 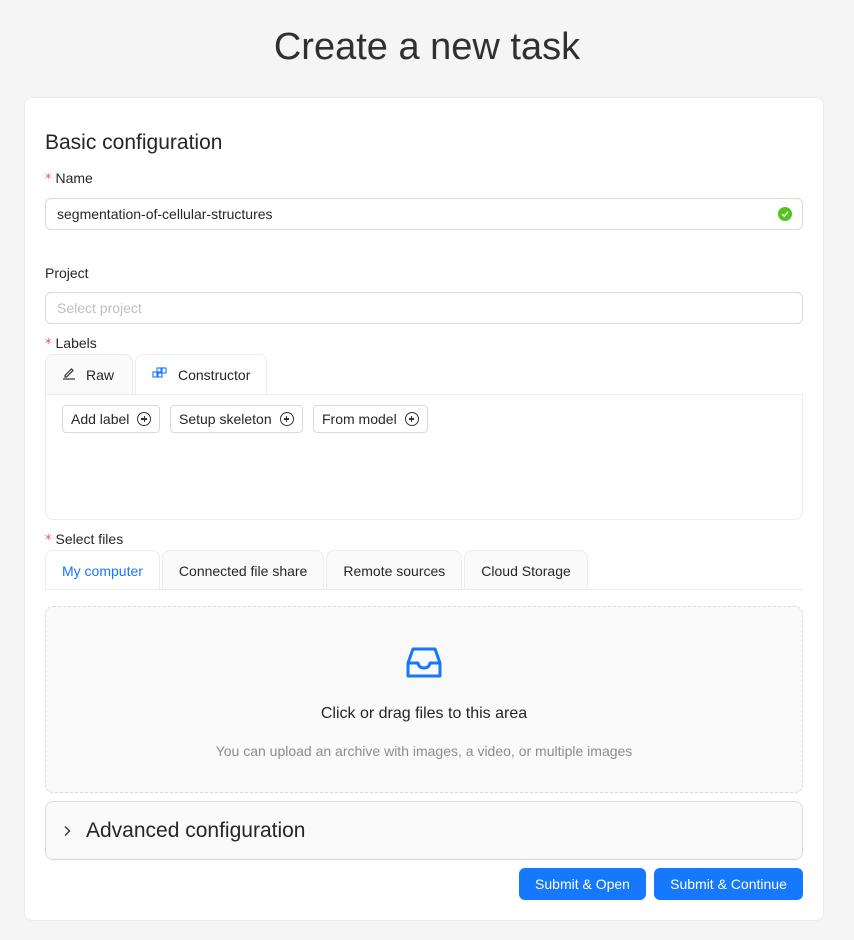 I want to click on from-model-button: From model, so click(x=370, y=419).